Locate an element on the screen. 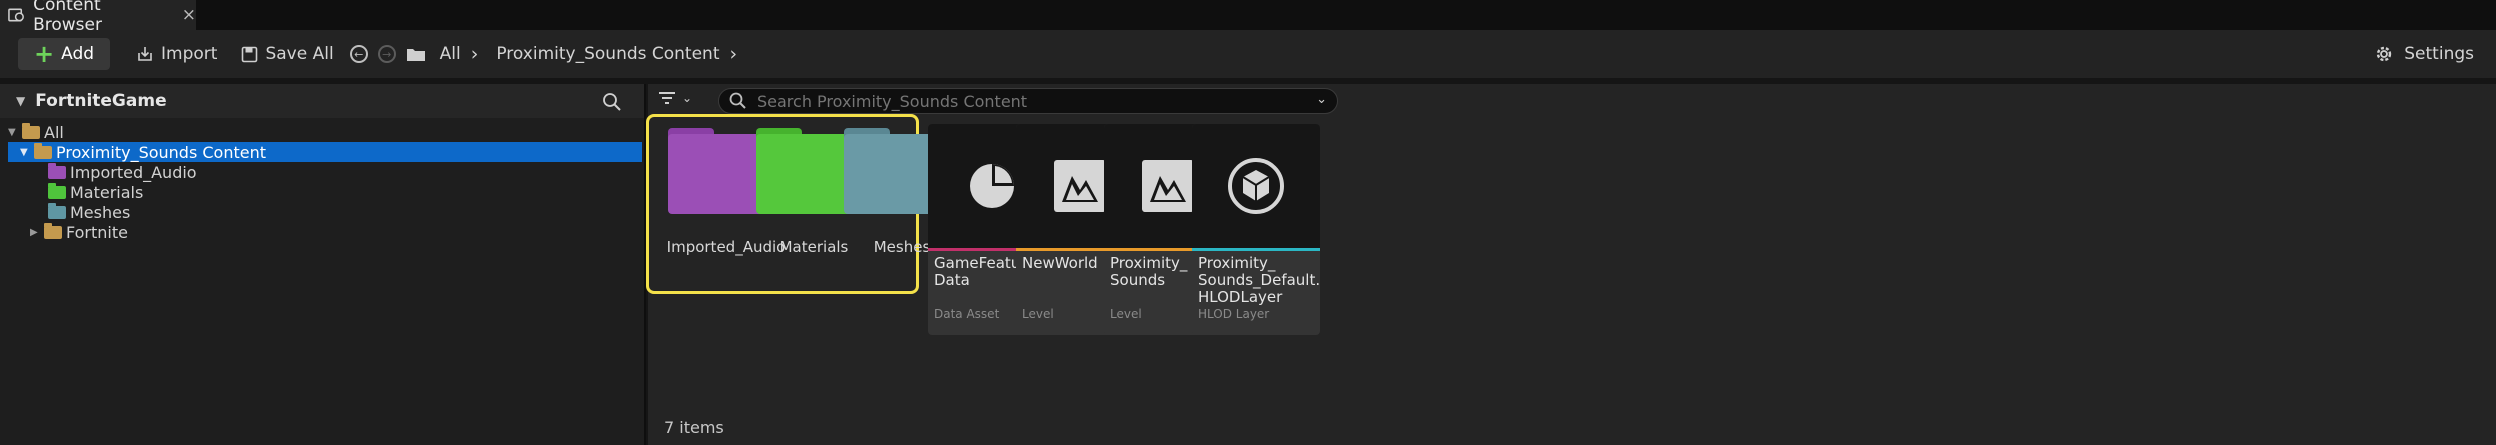  items-count: 7 items is located at coordinates (694, 427).